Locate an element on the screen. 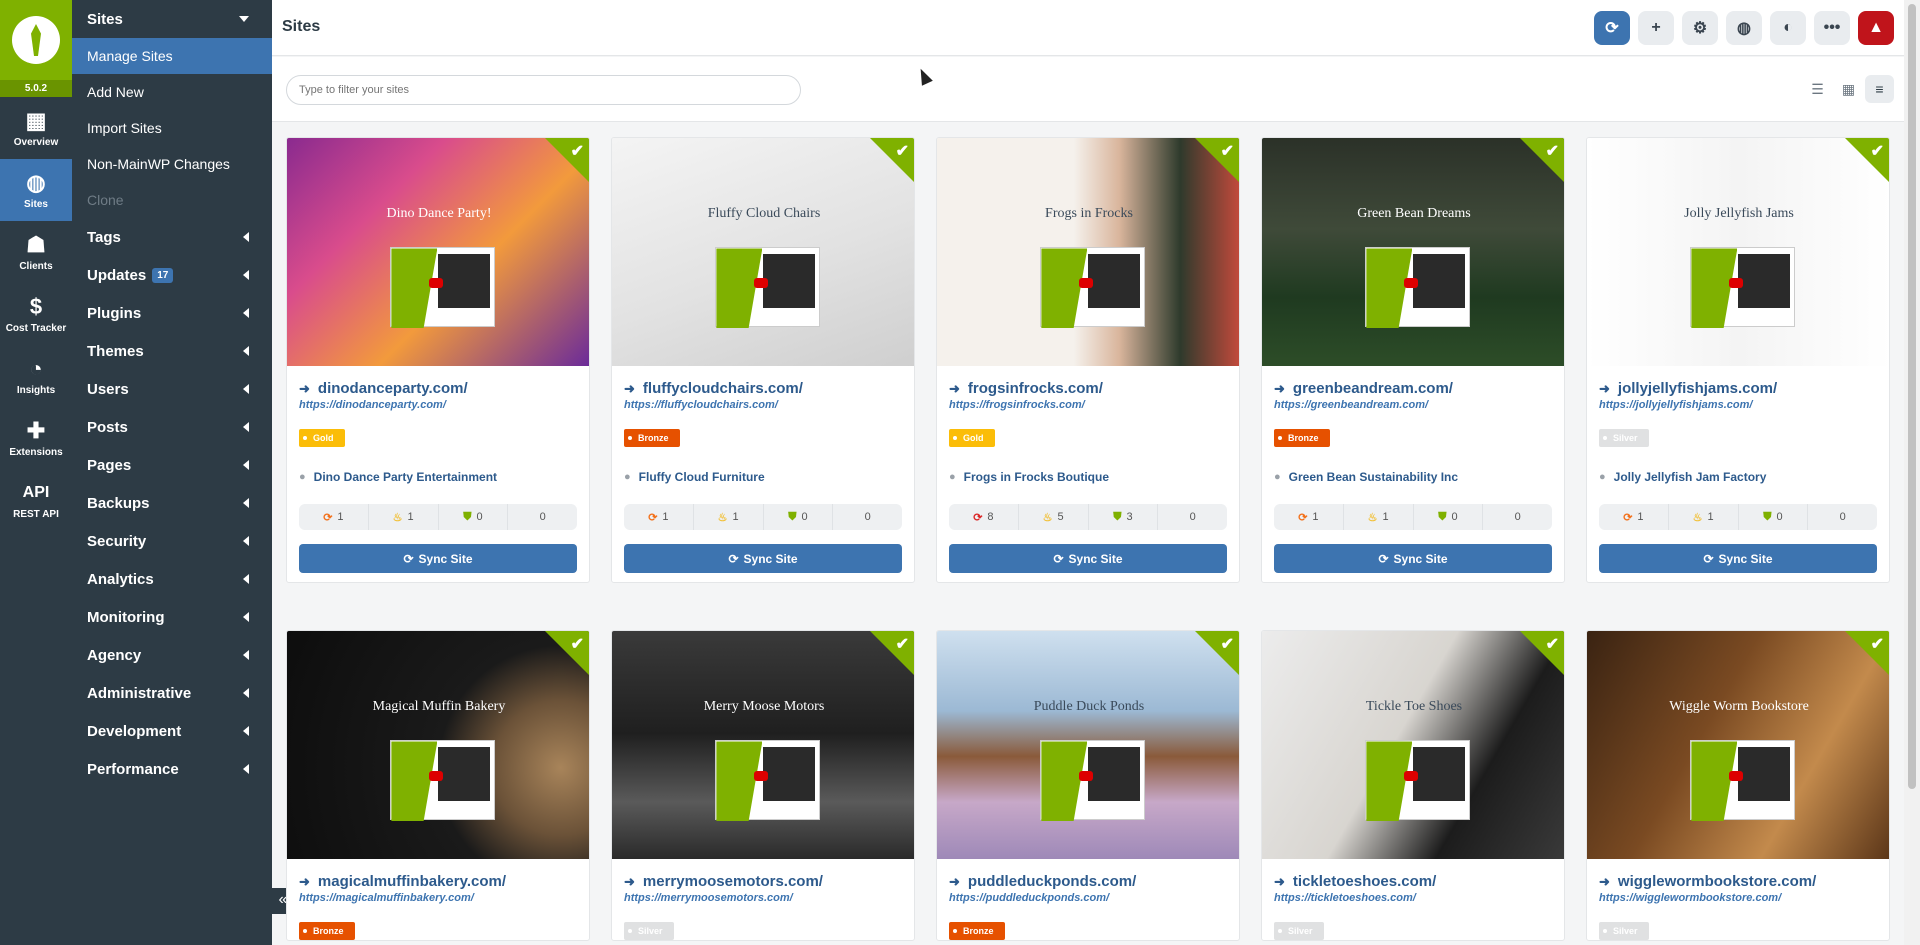  more-button: ••• is located at coordinates (1832, 28).